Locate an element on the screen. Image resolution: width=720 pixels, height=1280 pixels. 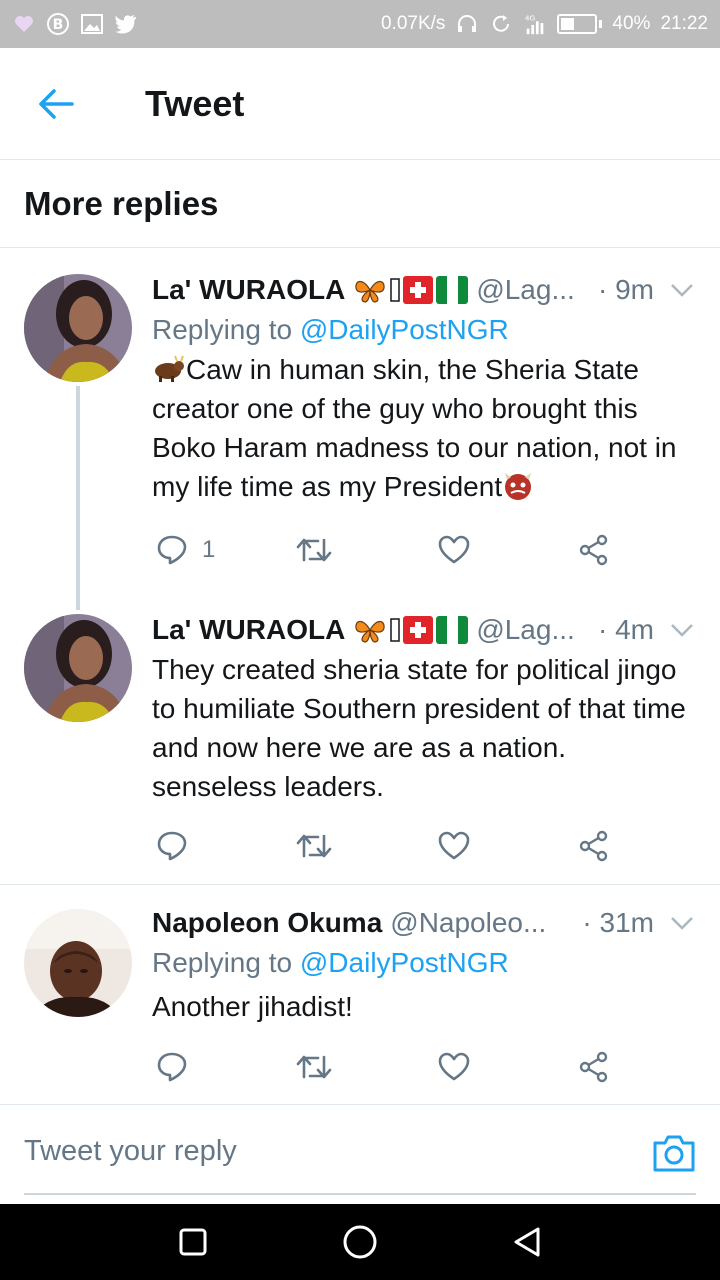
reply-input: Tweet your reply is located at coordinates (130, 1151).